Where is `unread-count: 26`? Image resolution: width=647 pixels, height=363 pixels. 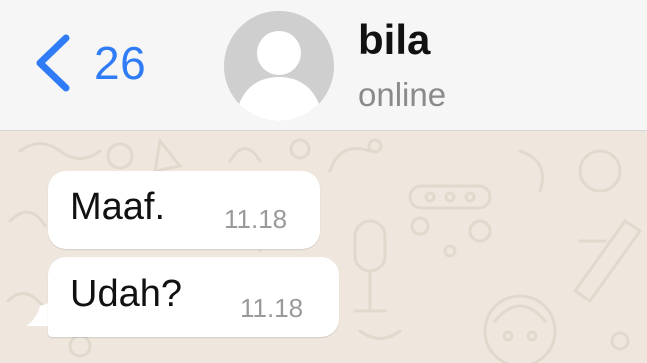
unread-count: 26 is located at coordinates (120, 63).